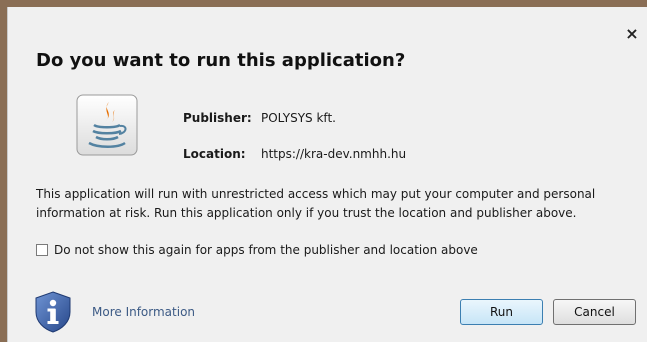 The width and height of the screenshot is (647, 342). Describe the element at coordinates (294, 129) in the screenshot. I see `publisher-row: Publisher: POLYSYS kft.` at that location.